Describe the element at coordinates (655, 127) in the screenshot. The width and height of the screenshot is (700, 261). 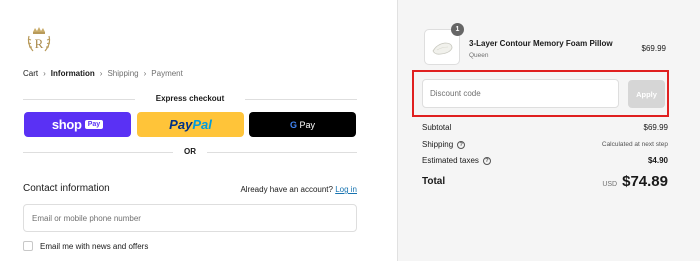
I see `subtotal-value: $69.99` at that location.